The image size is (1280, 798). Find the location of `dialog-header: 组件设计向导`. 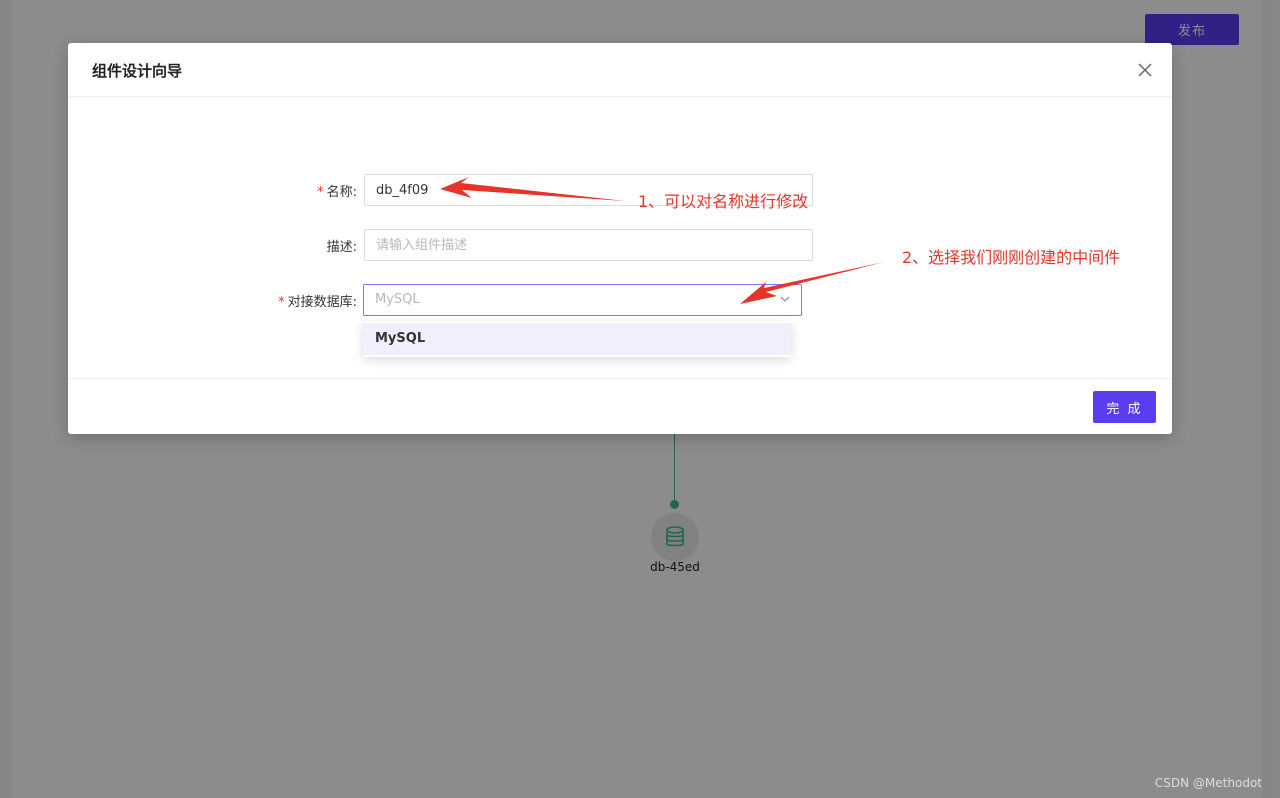

dialog-header: 组件设计向导 is located at coordinates (620, 70).